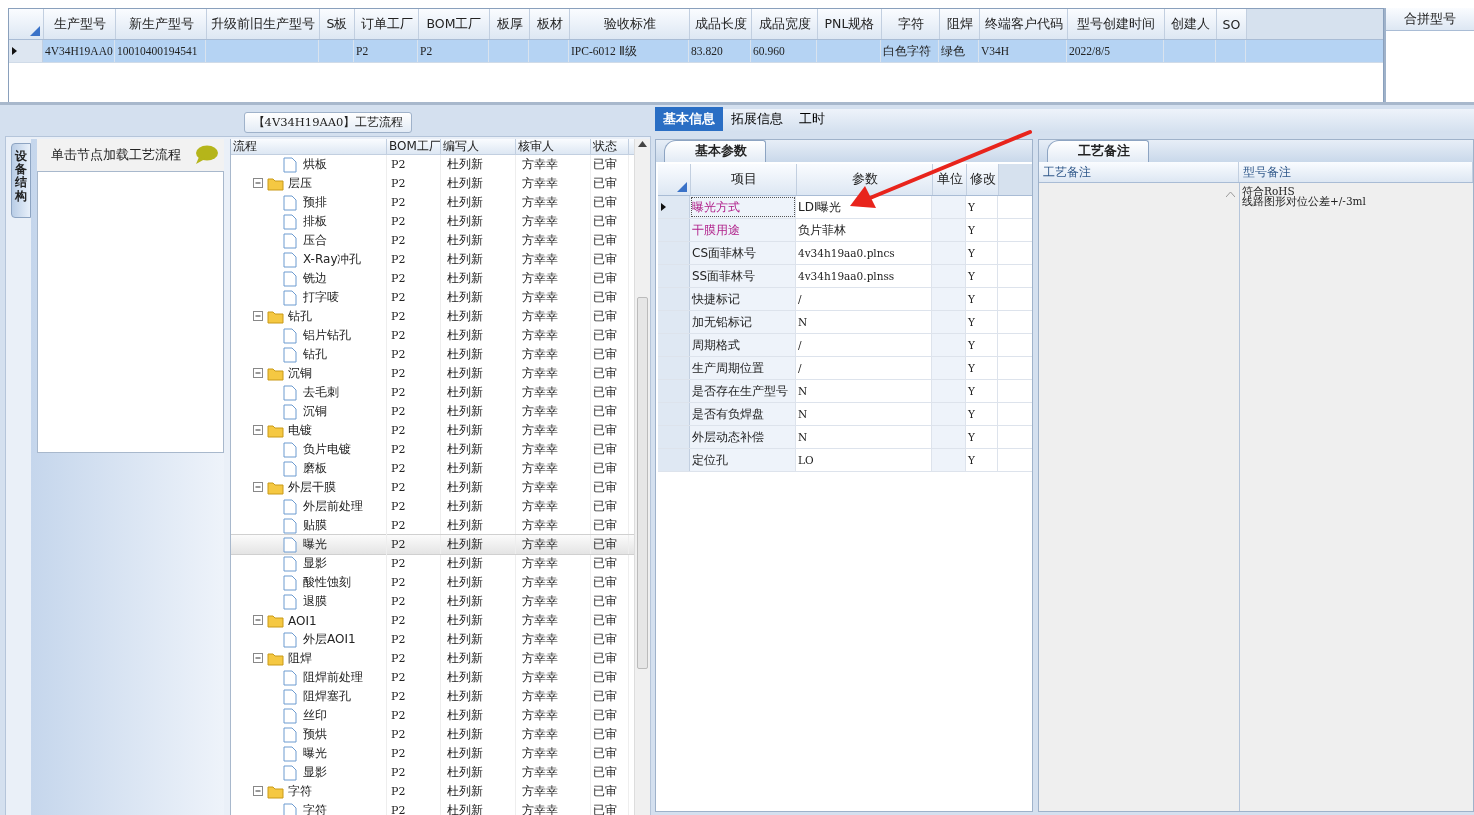 This screenshot has height=815, width=1474. Describe the element at coordinates (540, 772) in the screenshot. I see `reviewer-cell: 方幸幸` at that location.